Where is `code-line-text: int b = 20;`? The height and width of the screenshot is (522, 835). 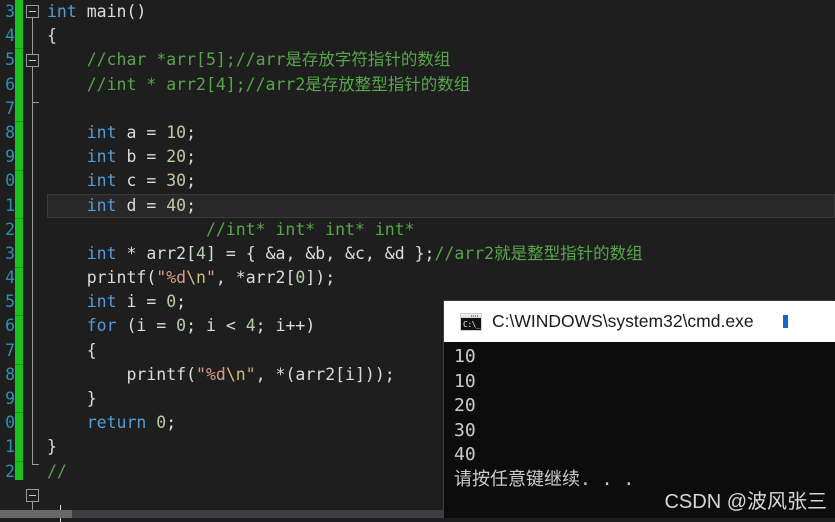 code-line-text: int b = 20; is located at coordinates (441, 157).